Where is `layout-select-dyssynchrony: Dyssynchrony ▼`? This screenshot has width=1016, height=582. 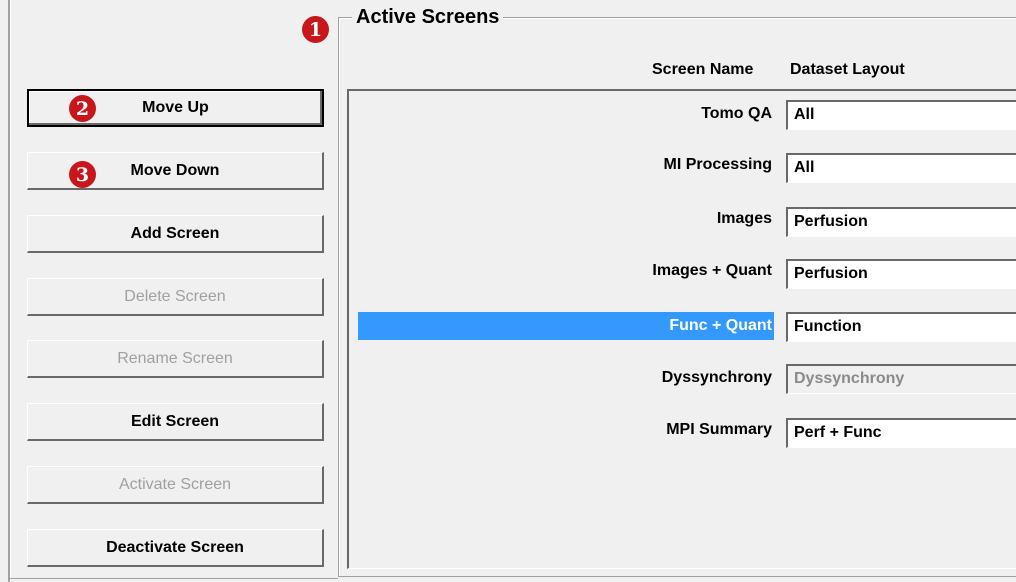
layout-select-dyssynchrony: Dyssynchrony ▼ is located at coordinates (901, 379).